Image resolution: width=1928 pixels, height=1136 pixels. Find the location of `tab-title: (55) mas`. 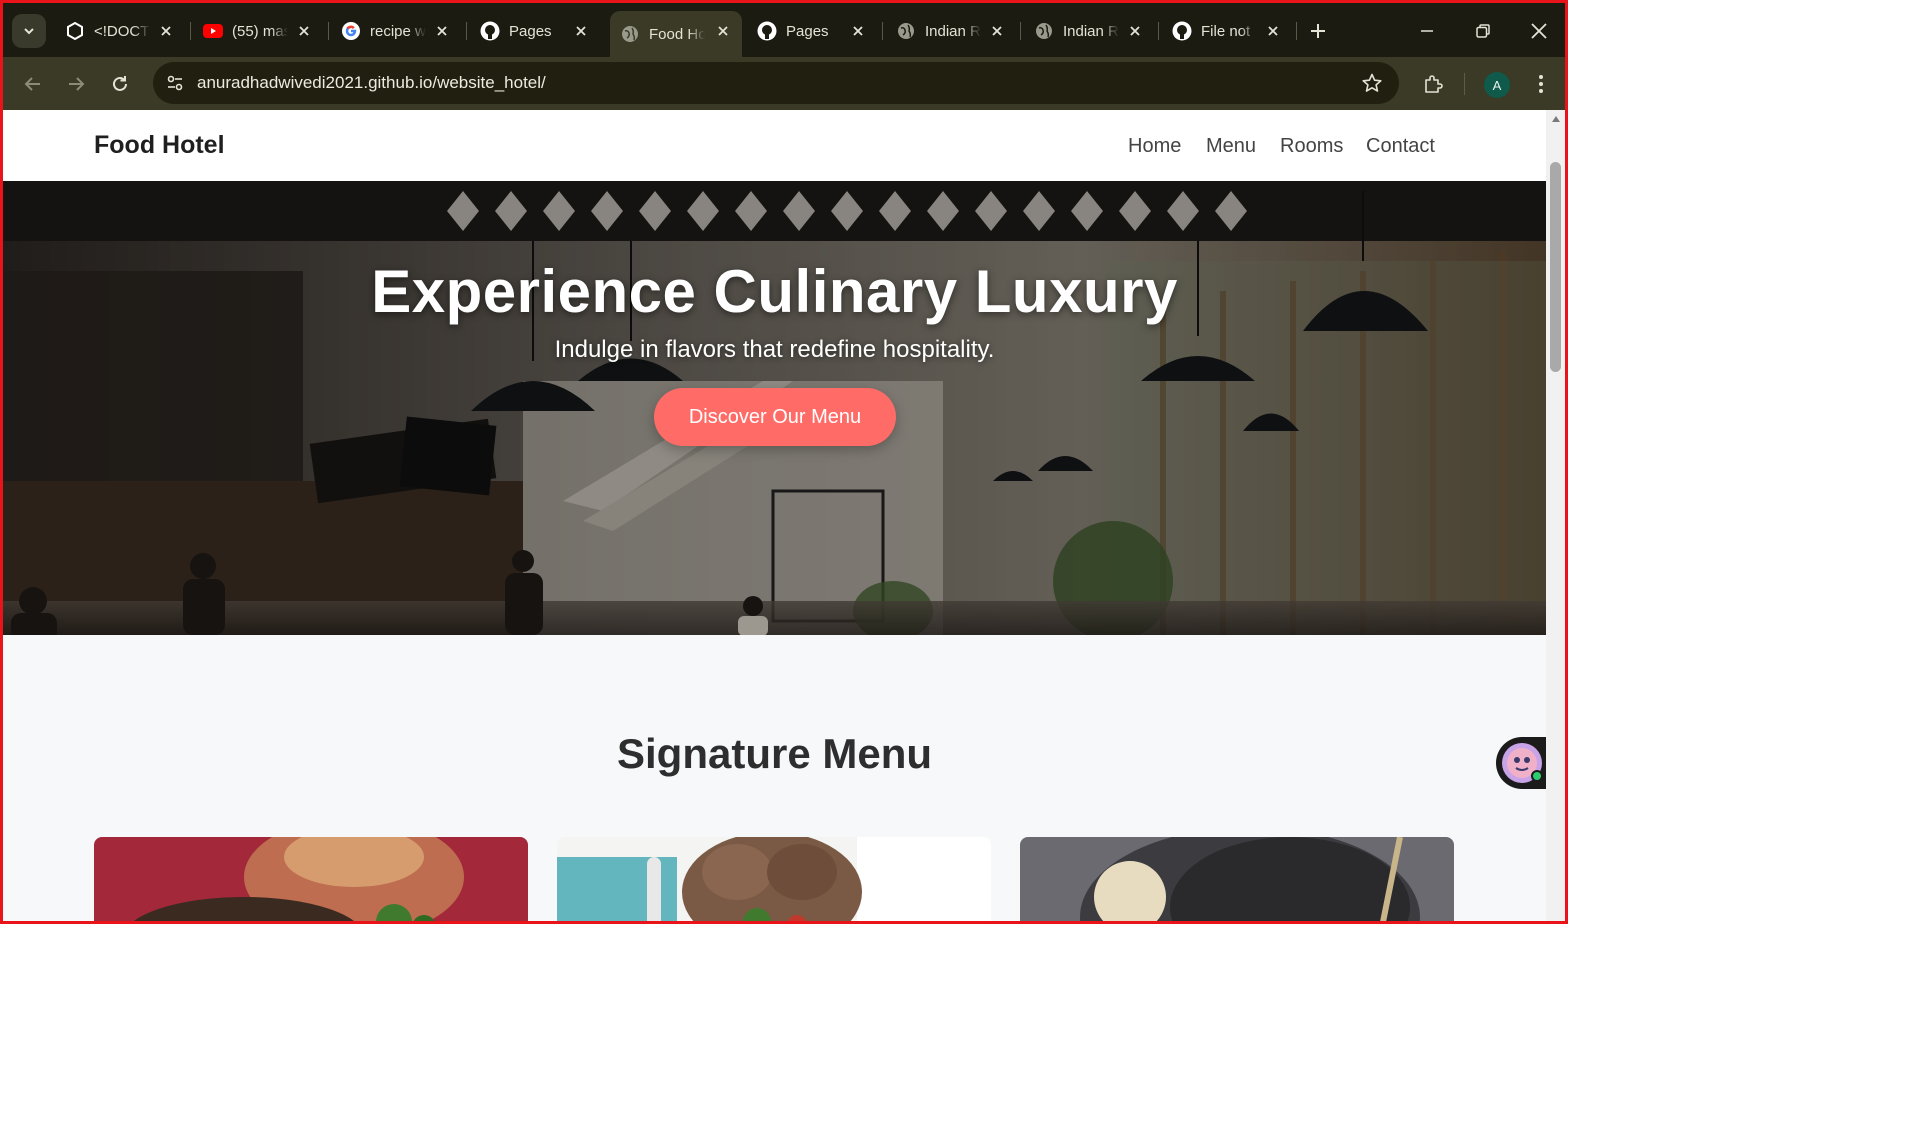

tab-title: (55) mas is located at coordinates (260, 31).